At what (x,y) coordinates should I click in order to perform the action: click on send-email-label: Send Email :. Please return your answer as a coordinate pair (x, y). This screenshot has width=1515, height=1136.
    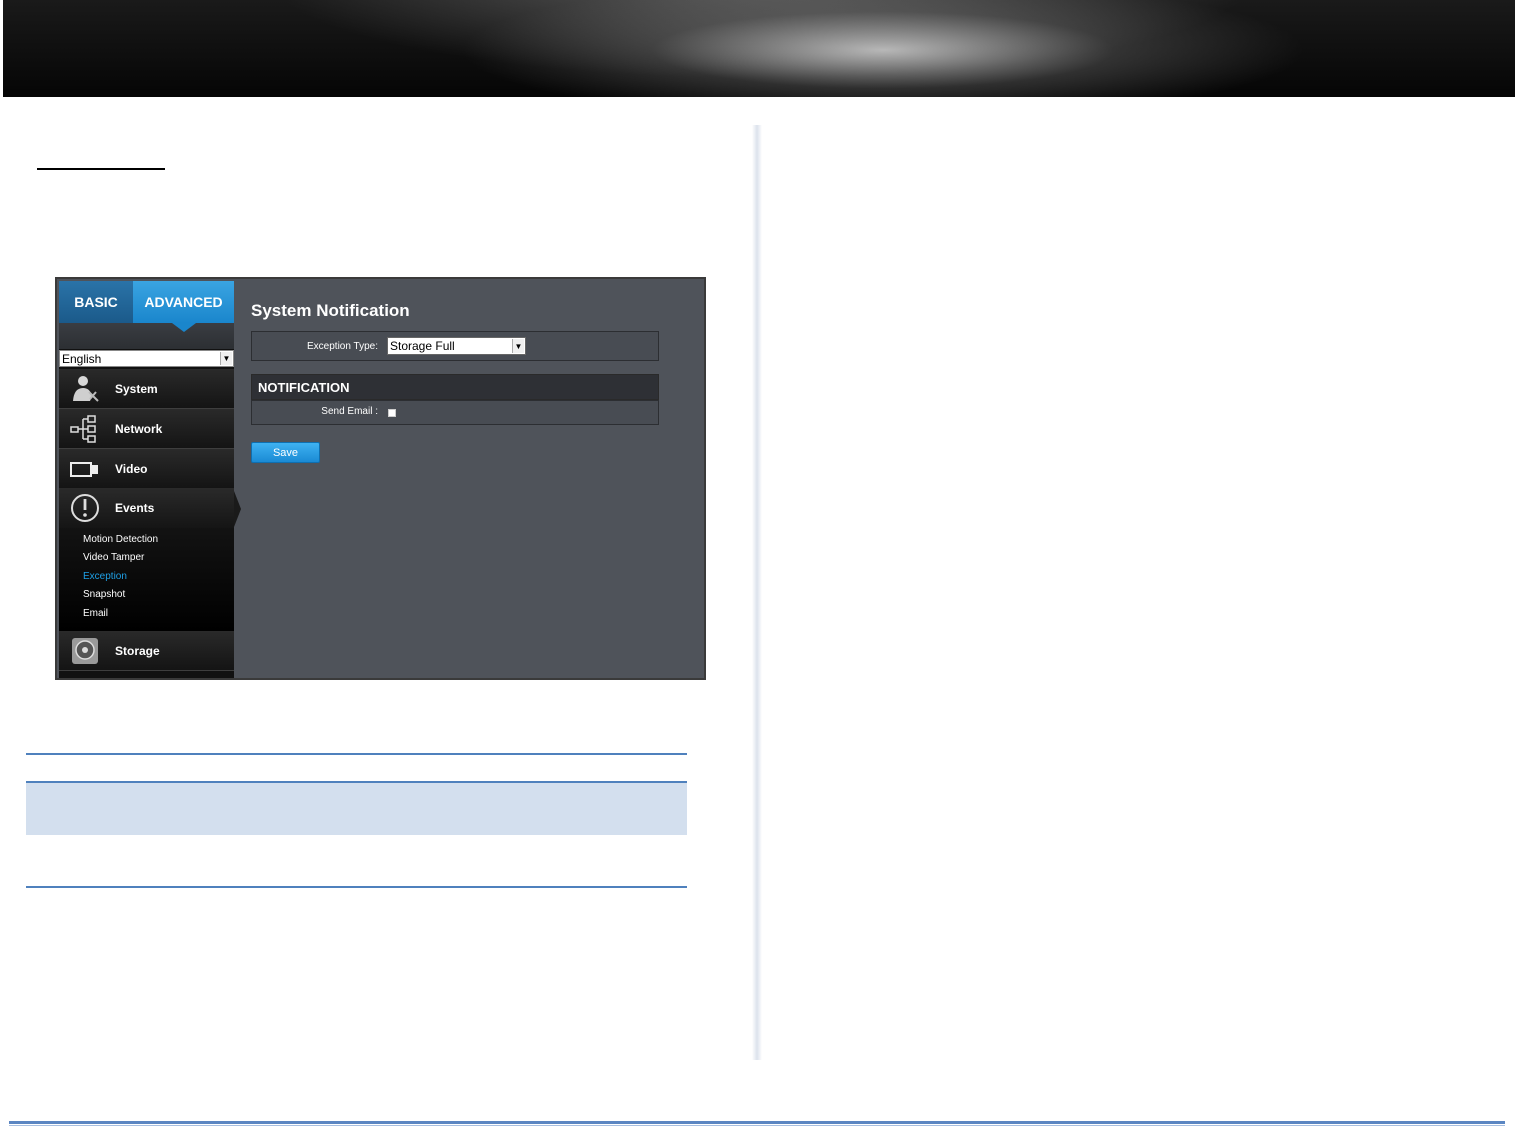
    Looking at the image, I should click on (349, 411).